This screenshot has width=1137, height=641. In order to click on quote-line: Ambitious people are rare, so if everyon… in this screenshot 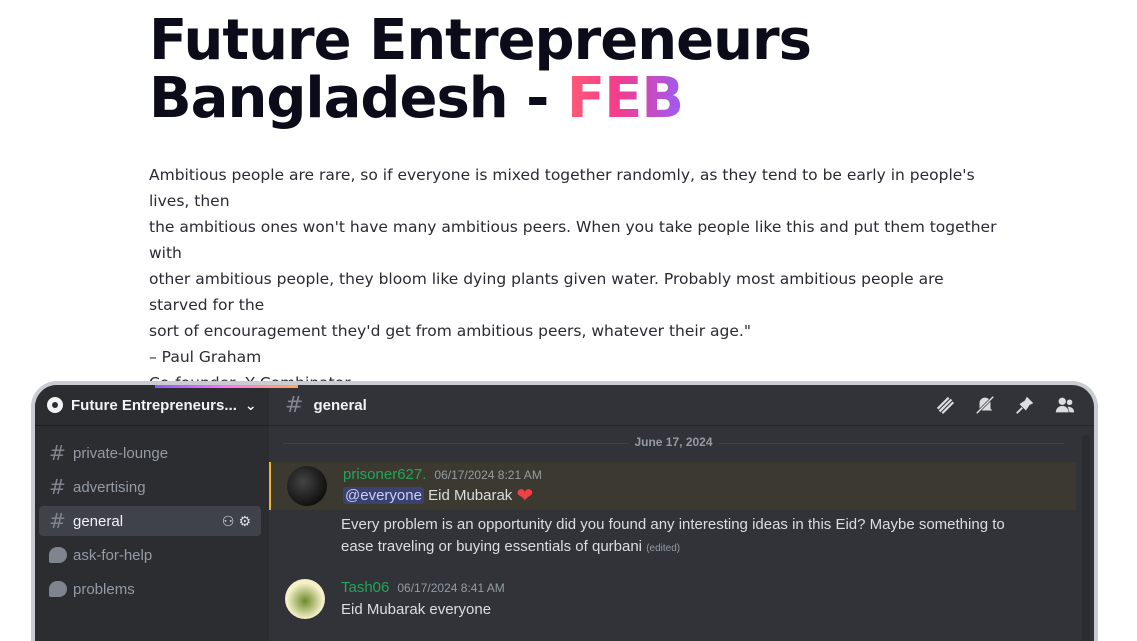, I will do `click(562, 188)`.